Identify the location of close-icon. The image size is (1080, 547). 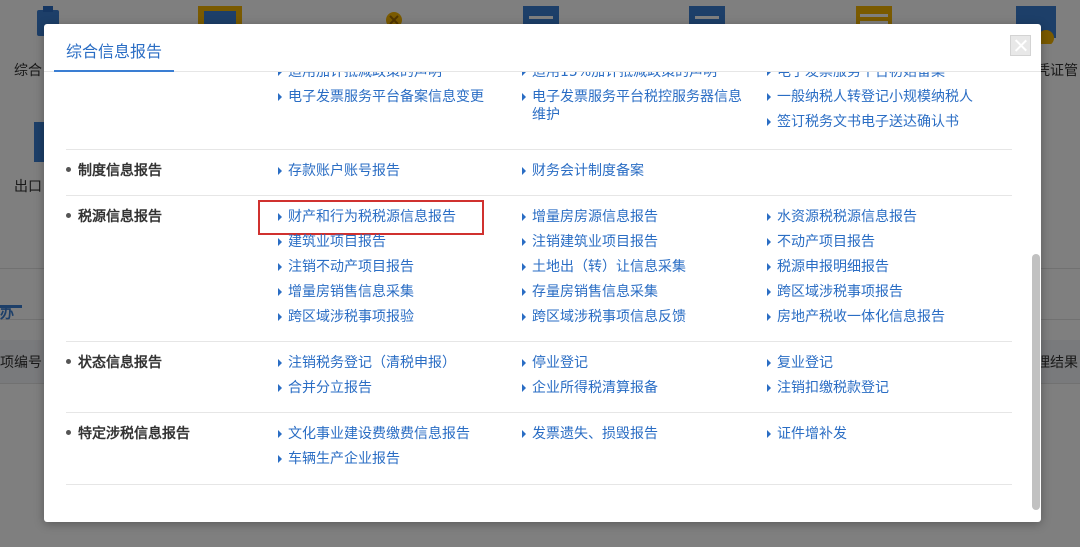
(1020, 45).